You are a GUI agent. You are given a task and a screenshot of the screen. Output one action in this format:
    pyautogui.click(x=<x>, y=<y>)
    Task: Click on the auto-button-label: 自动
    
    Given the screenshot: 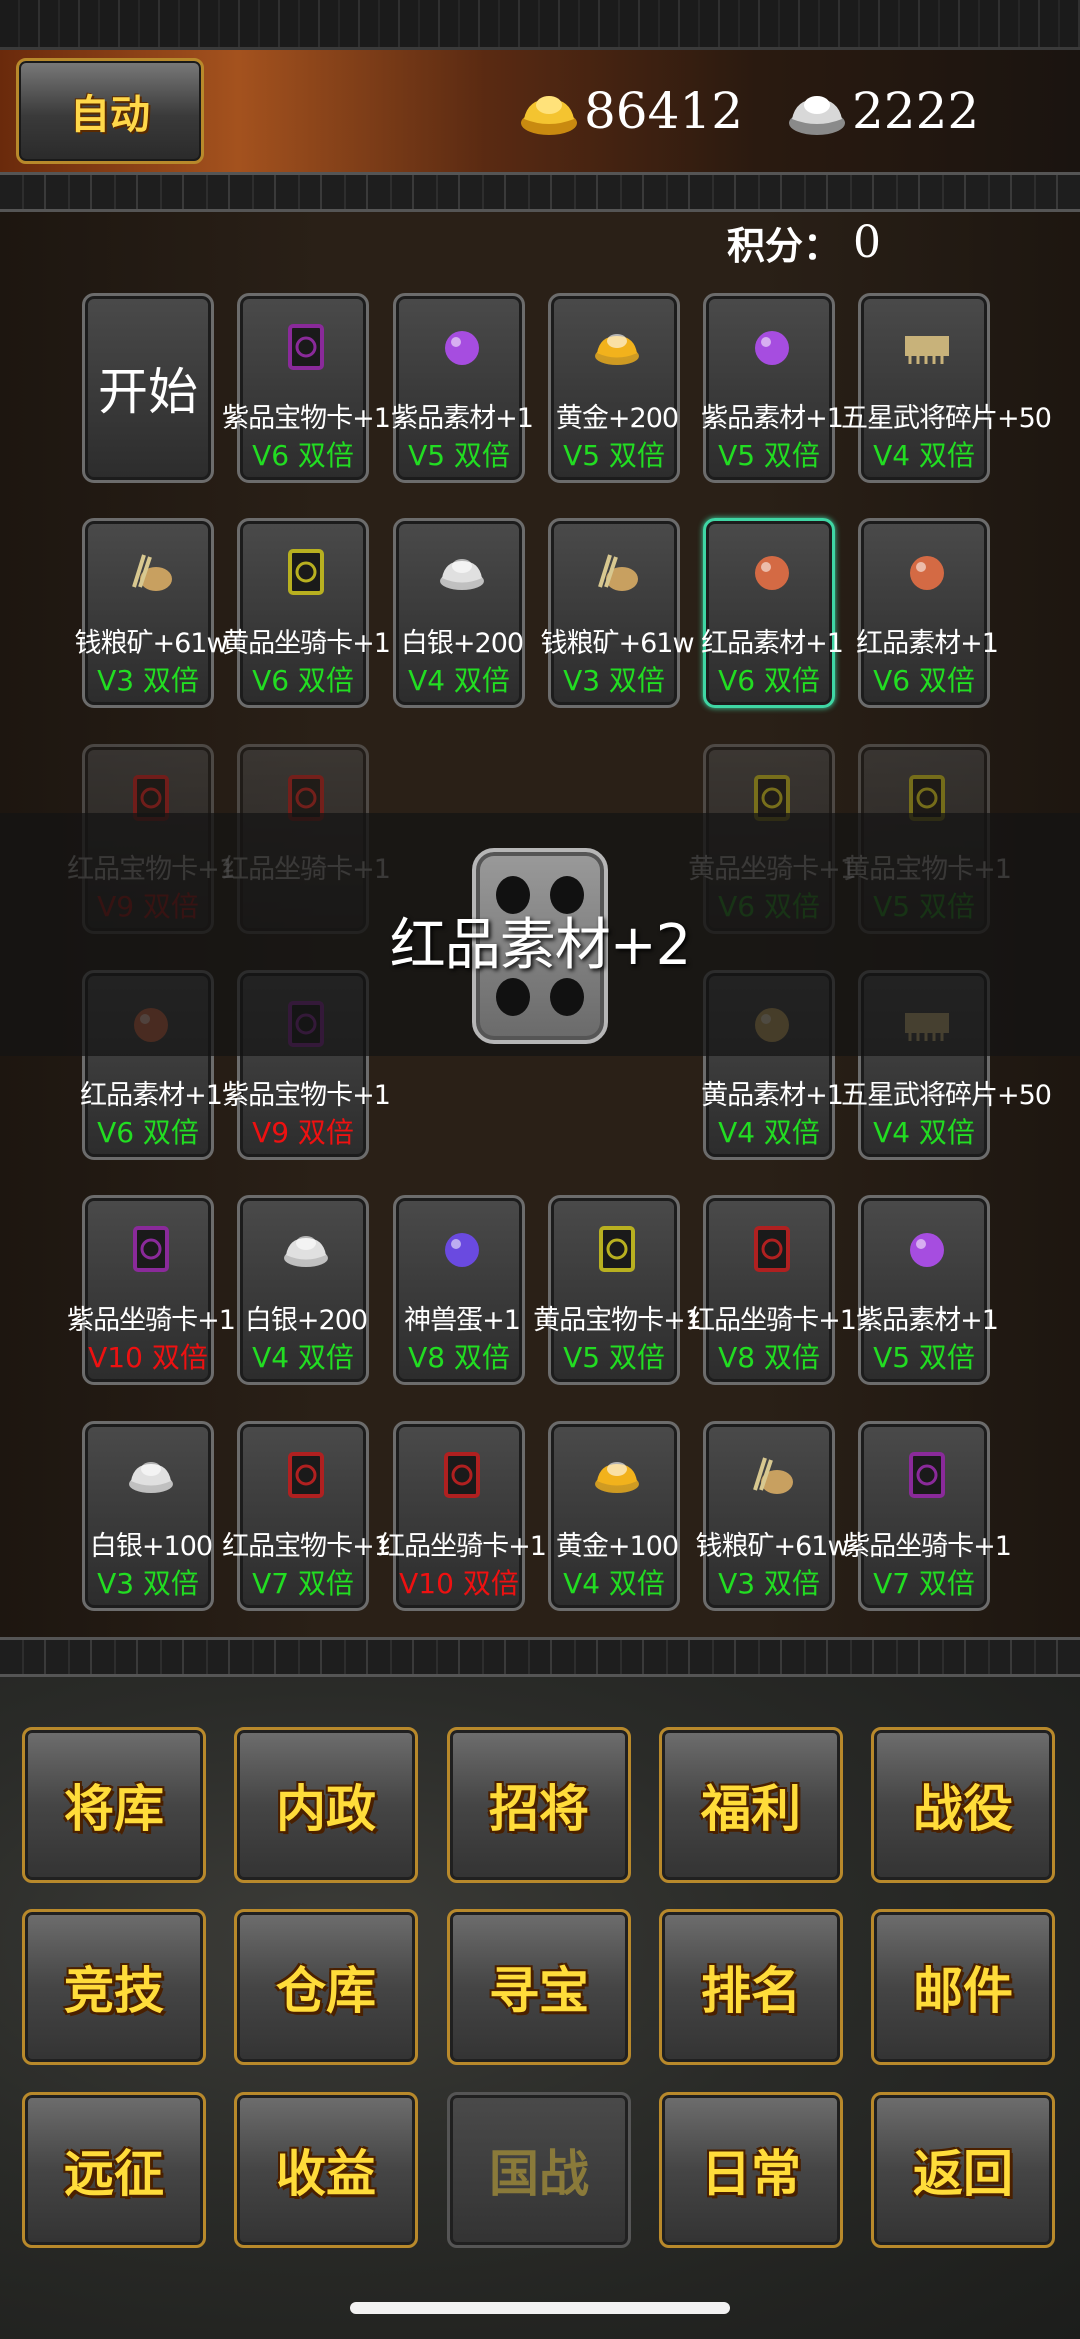 What is the action you would take?
    pyautogui.click(x=110, y=115)
    